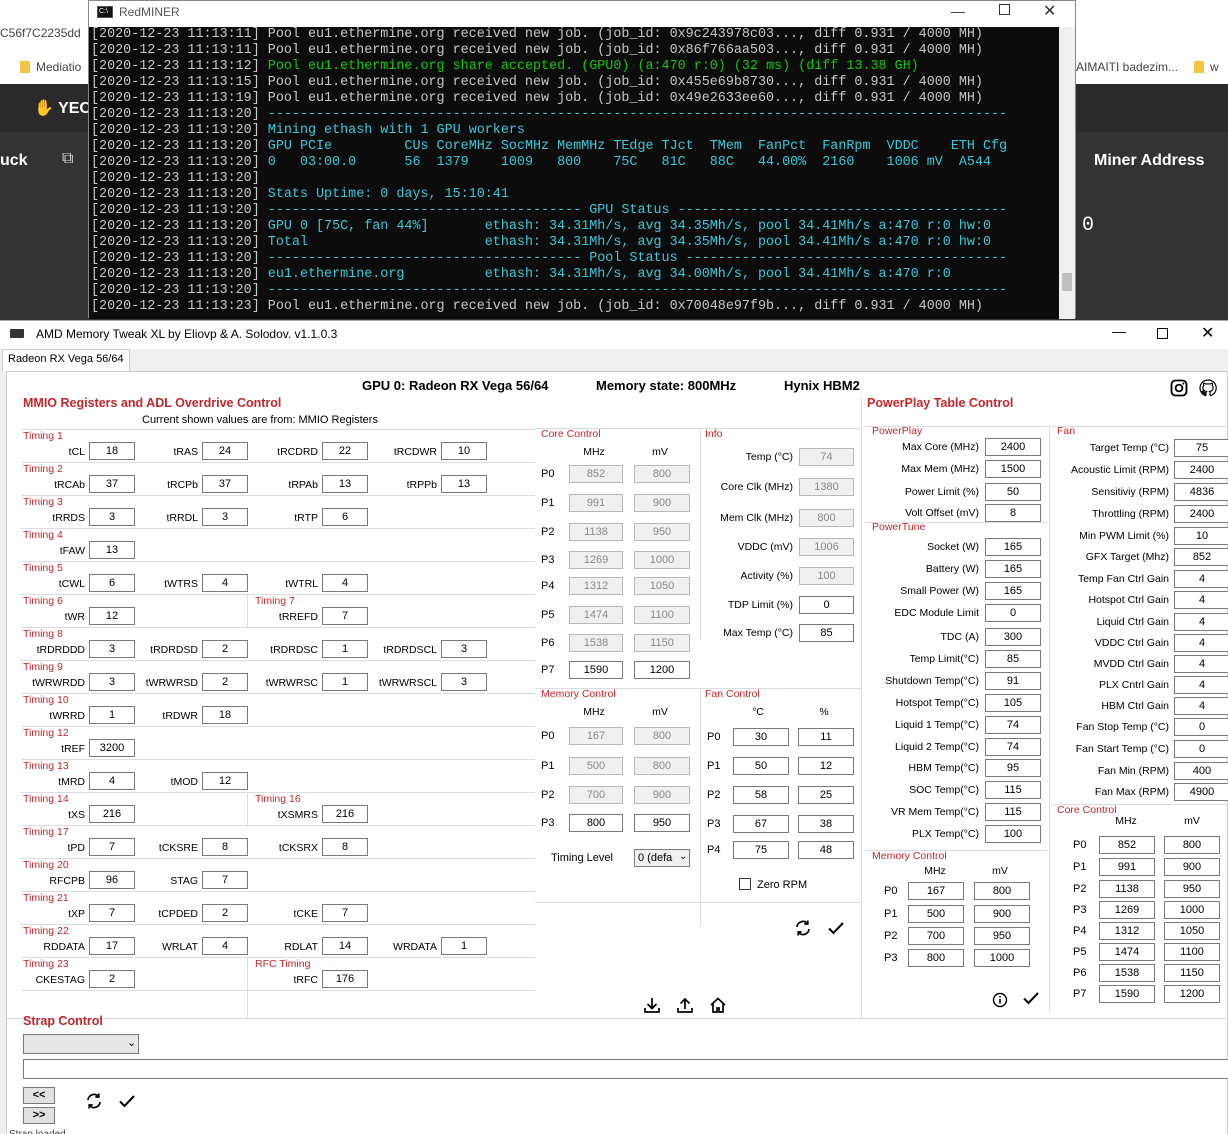  What do you see at coordinates (1162, 333) in the screenshot?
I see `maximize-icon` at bounding box center [1162, 333].